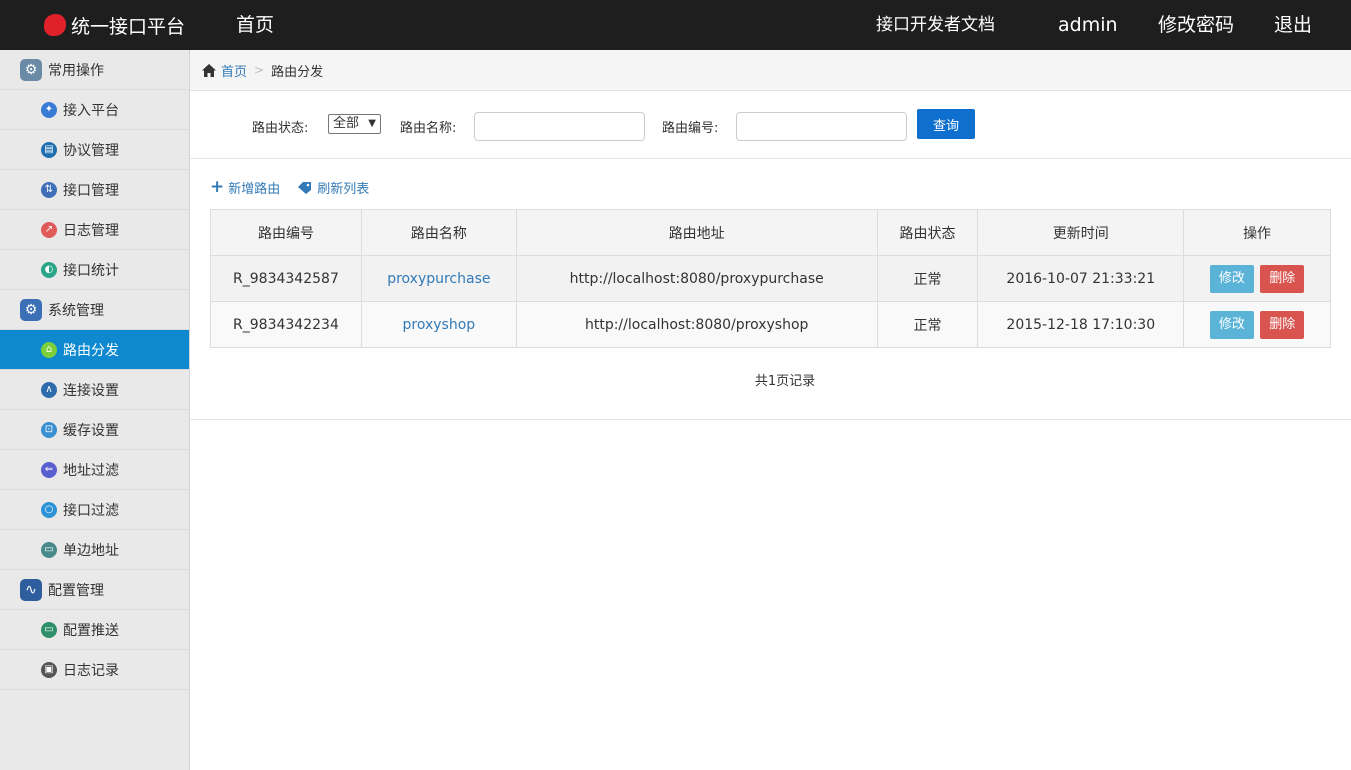 Image resolution: width=1351 pixels, height=770 pixels. I want to click on transfer-icon: ⇅, so click(49, 189).